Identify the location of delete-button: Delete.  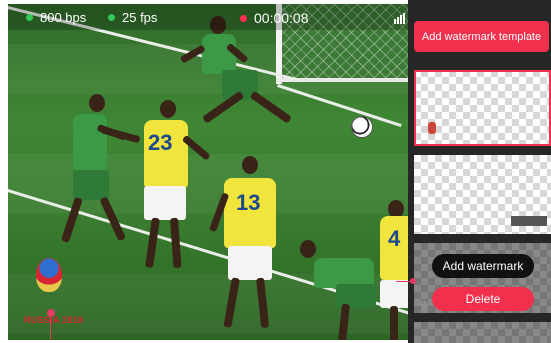
(483, 299).